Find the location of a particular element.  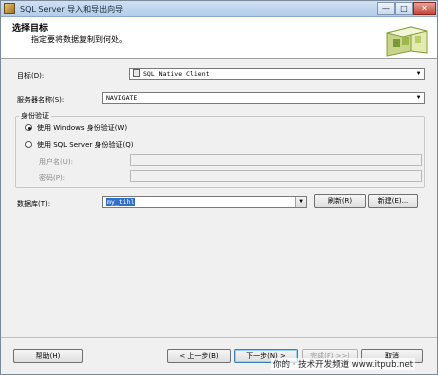

server-name-label: 服务器名称(S): is located at coordinates (41, 100).